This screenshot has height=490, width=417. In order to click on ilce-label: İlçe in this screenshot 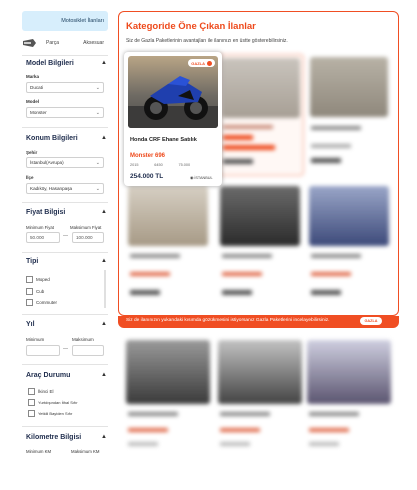, I will do `click(30, 177)`.